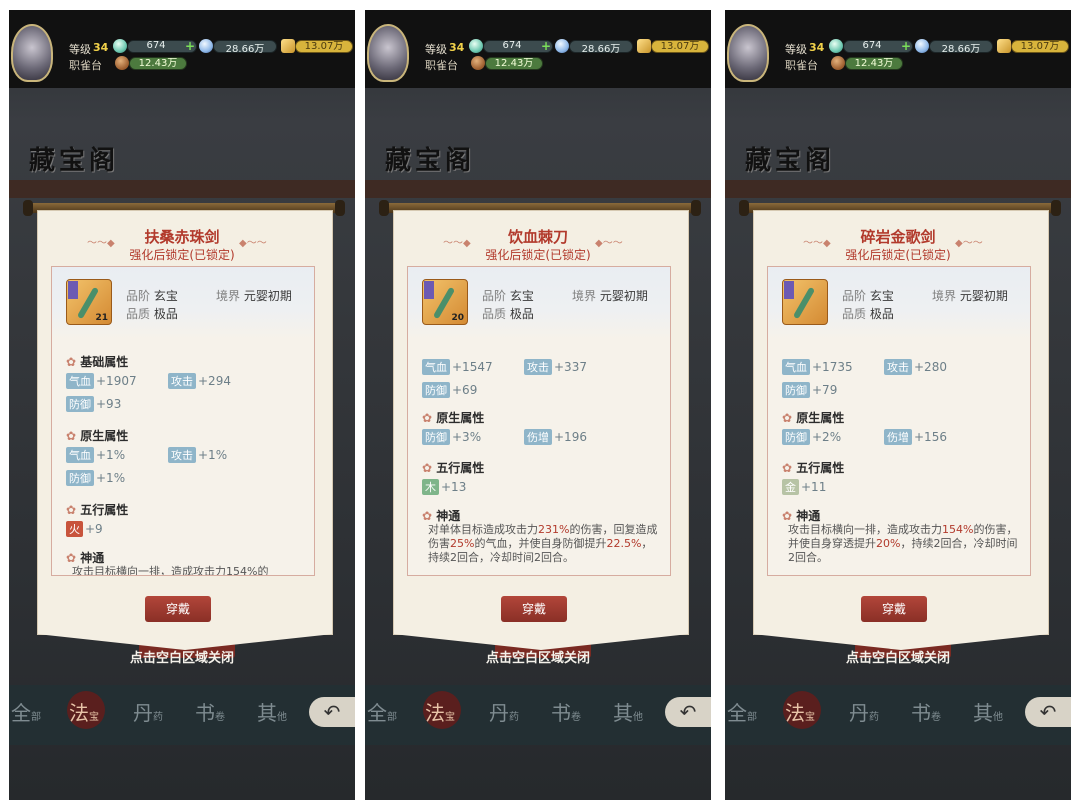 Image resolution: width=1080 pixels, height=810 pixels. I want to click on realm-row: 境界 元婴初期, so click(970, 296).